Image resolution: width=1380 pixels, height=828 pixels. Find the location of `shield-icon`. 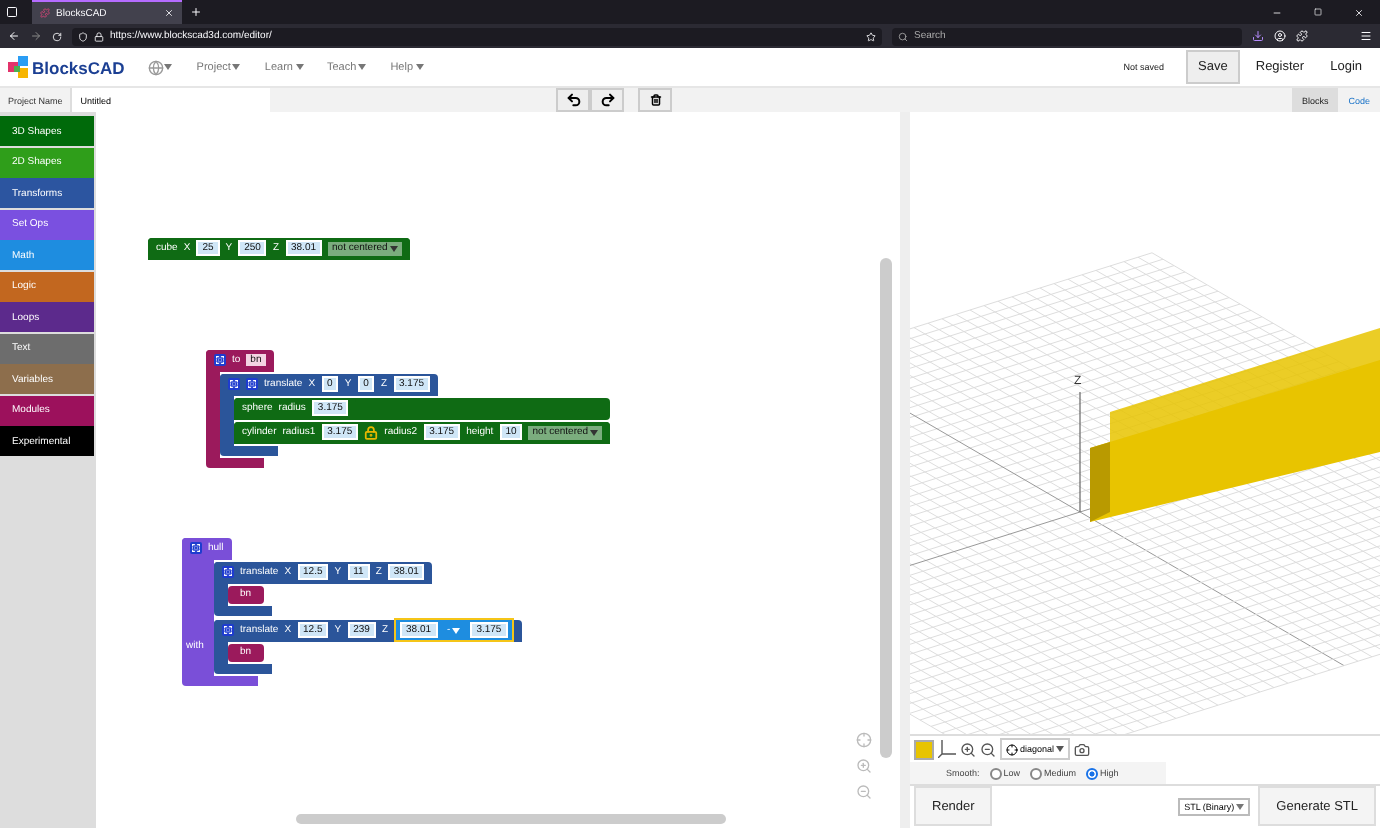

shield-icon is located at coordinates (83, 36).